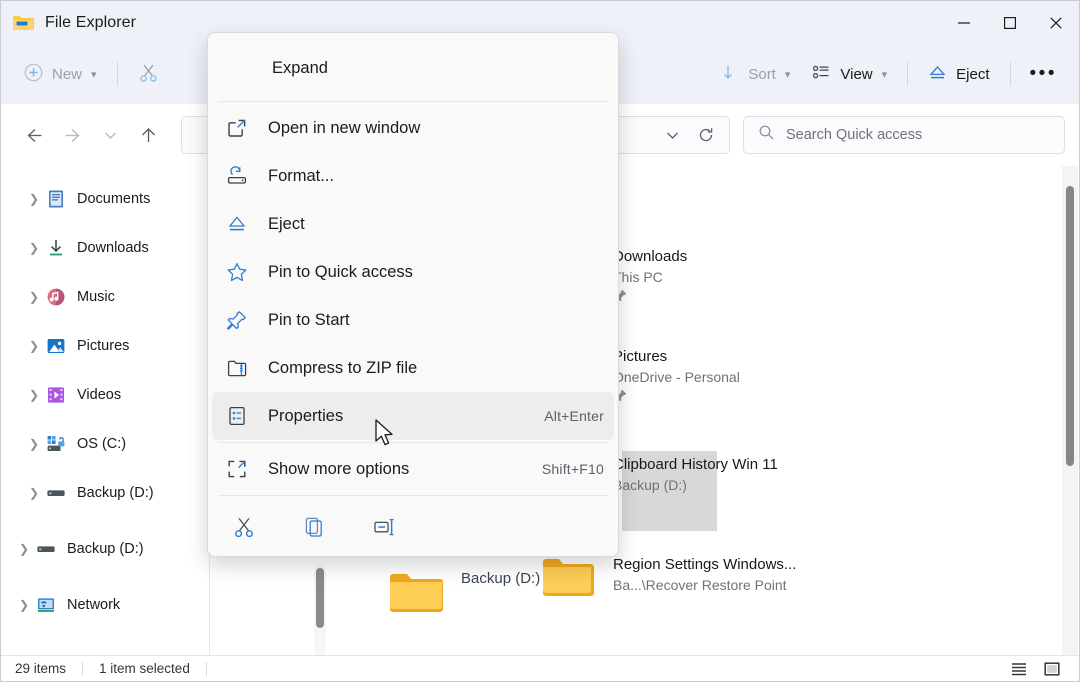  What do you see at coordinates (1043, 74) in the screenshot?
I see `more-options-button: •••` at bounding box center [1043, 74].